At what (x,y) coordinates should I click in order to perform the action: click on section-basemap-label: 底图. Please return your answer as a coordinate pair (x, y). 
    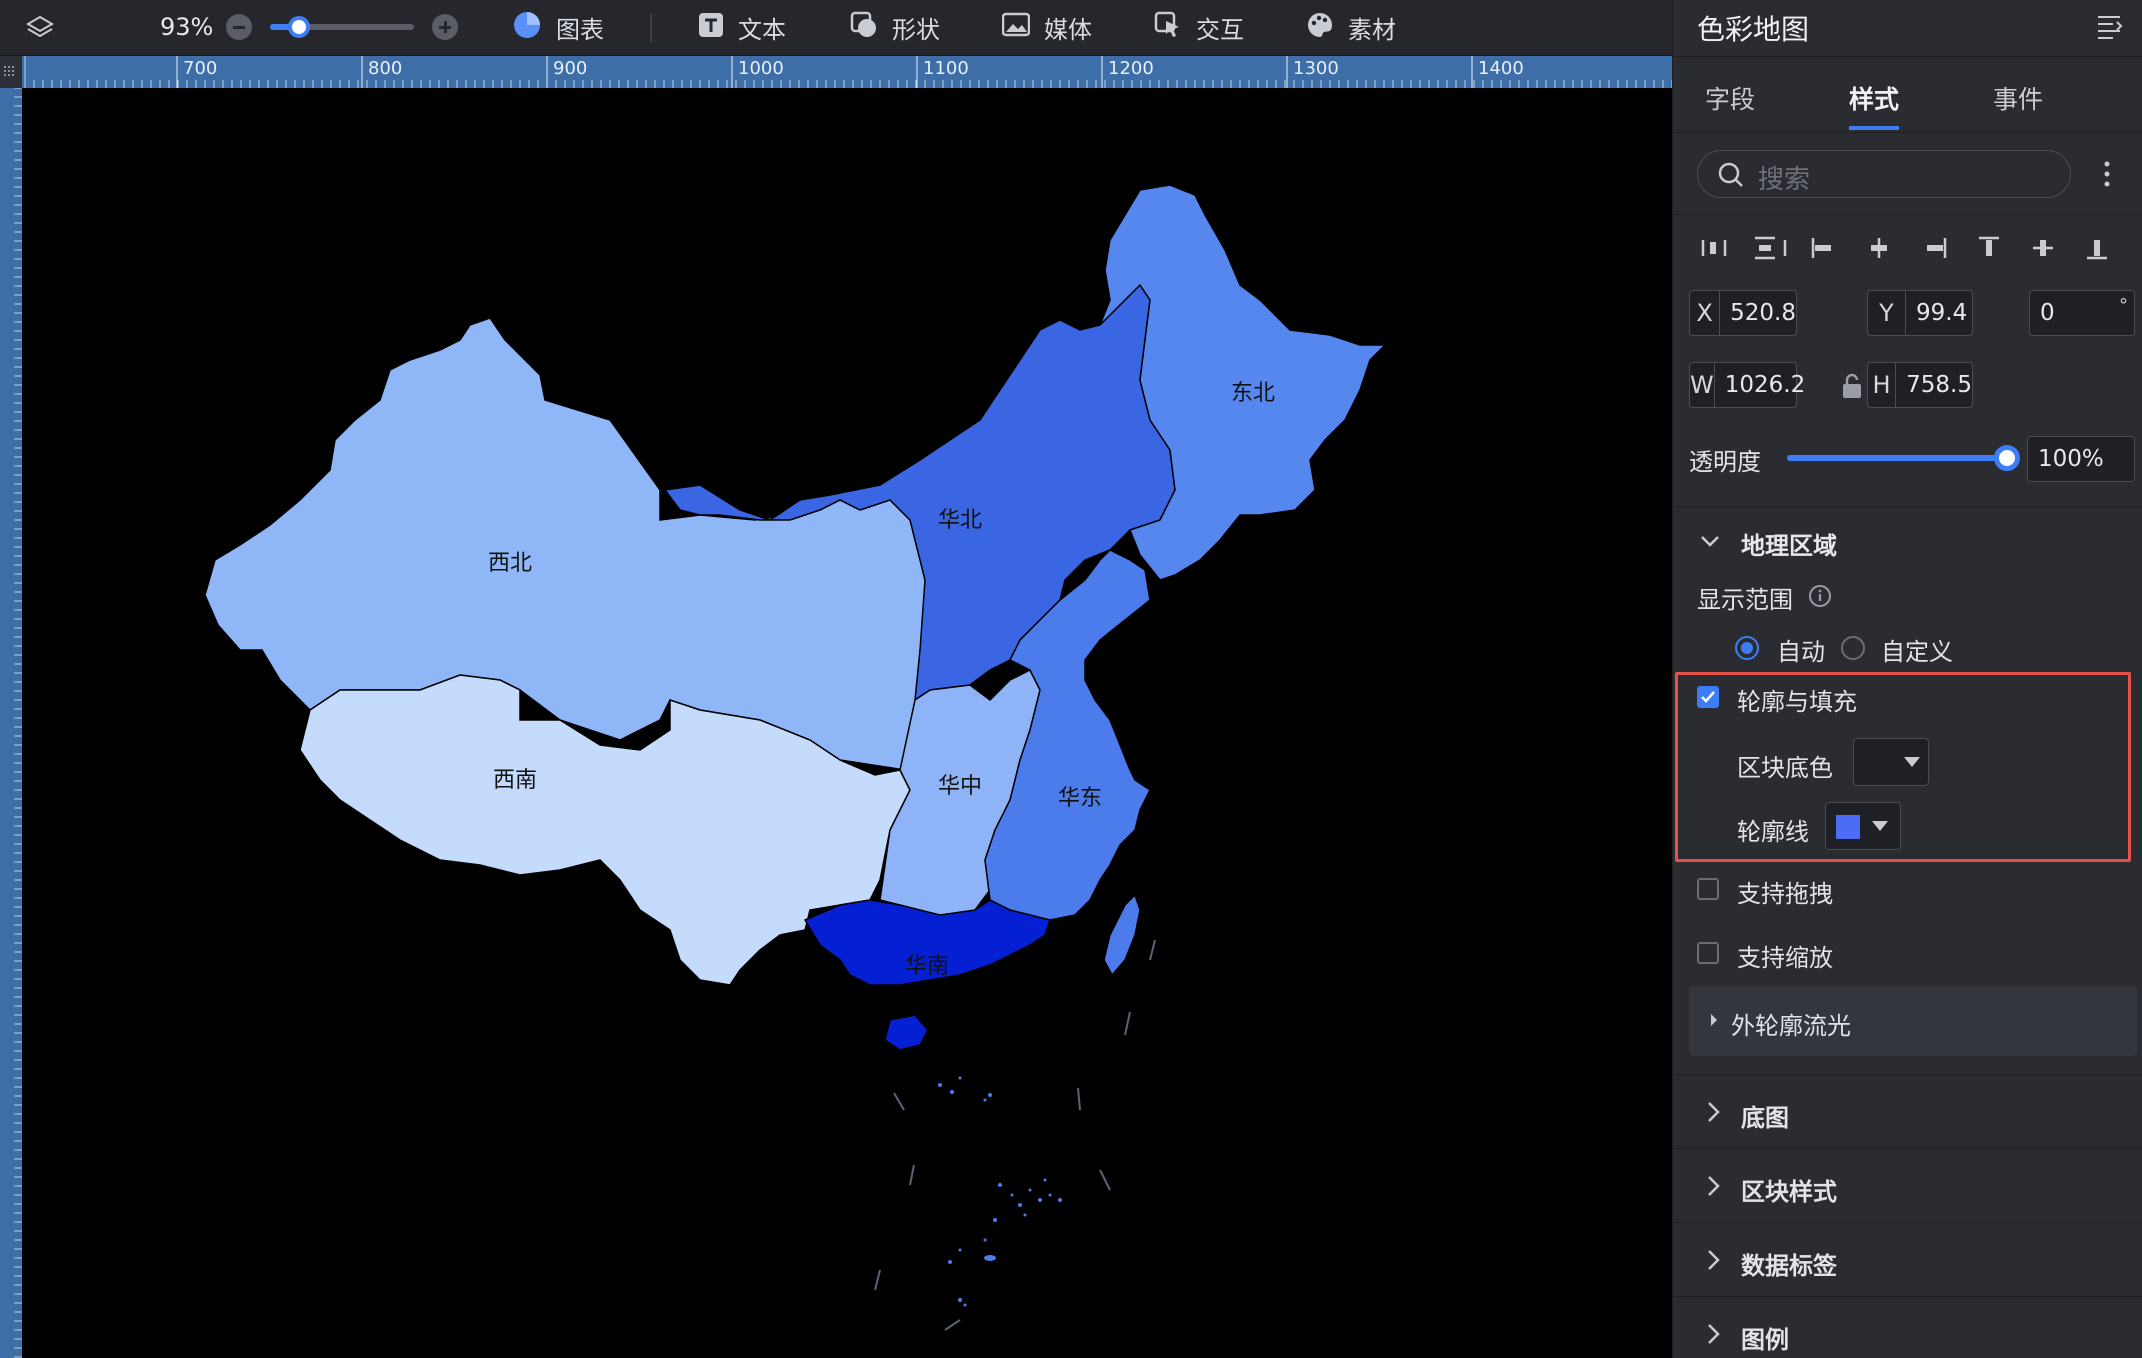
    Looking at the image, I should click on (1765, 1118).